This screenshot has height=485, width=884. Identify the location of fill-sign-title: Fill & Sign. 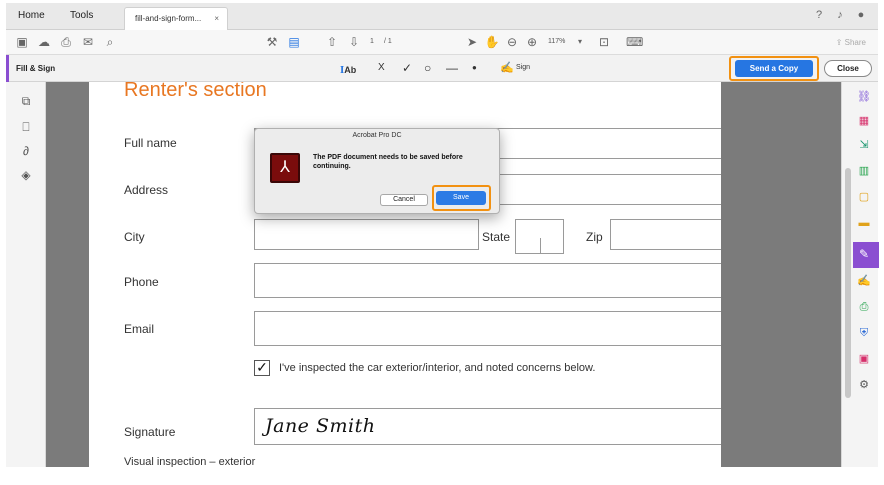
(36, 68).